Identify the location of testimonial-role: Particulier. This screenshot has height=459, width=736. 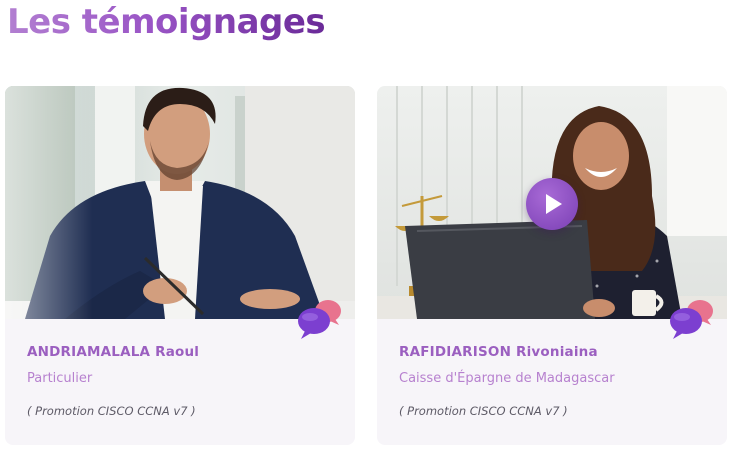
(60, 378).